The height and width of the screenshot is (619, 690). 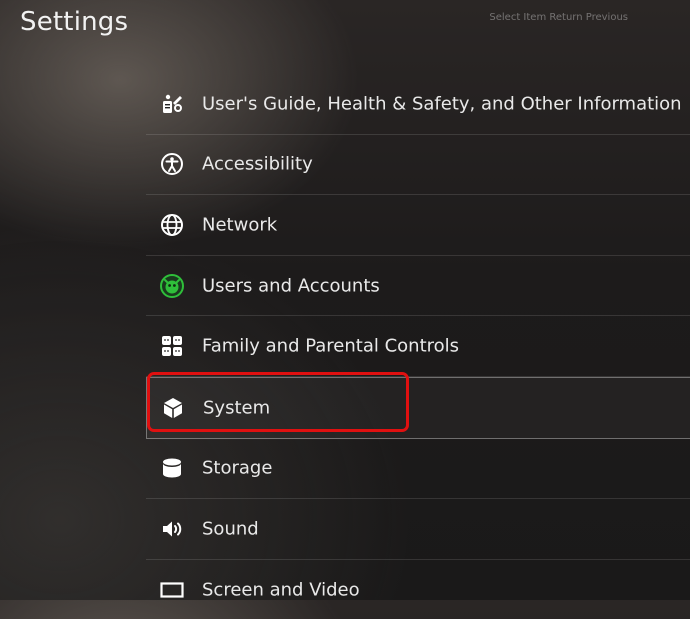 I want to click on user-account-icon, so click(x=172, y=286).